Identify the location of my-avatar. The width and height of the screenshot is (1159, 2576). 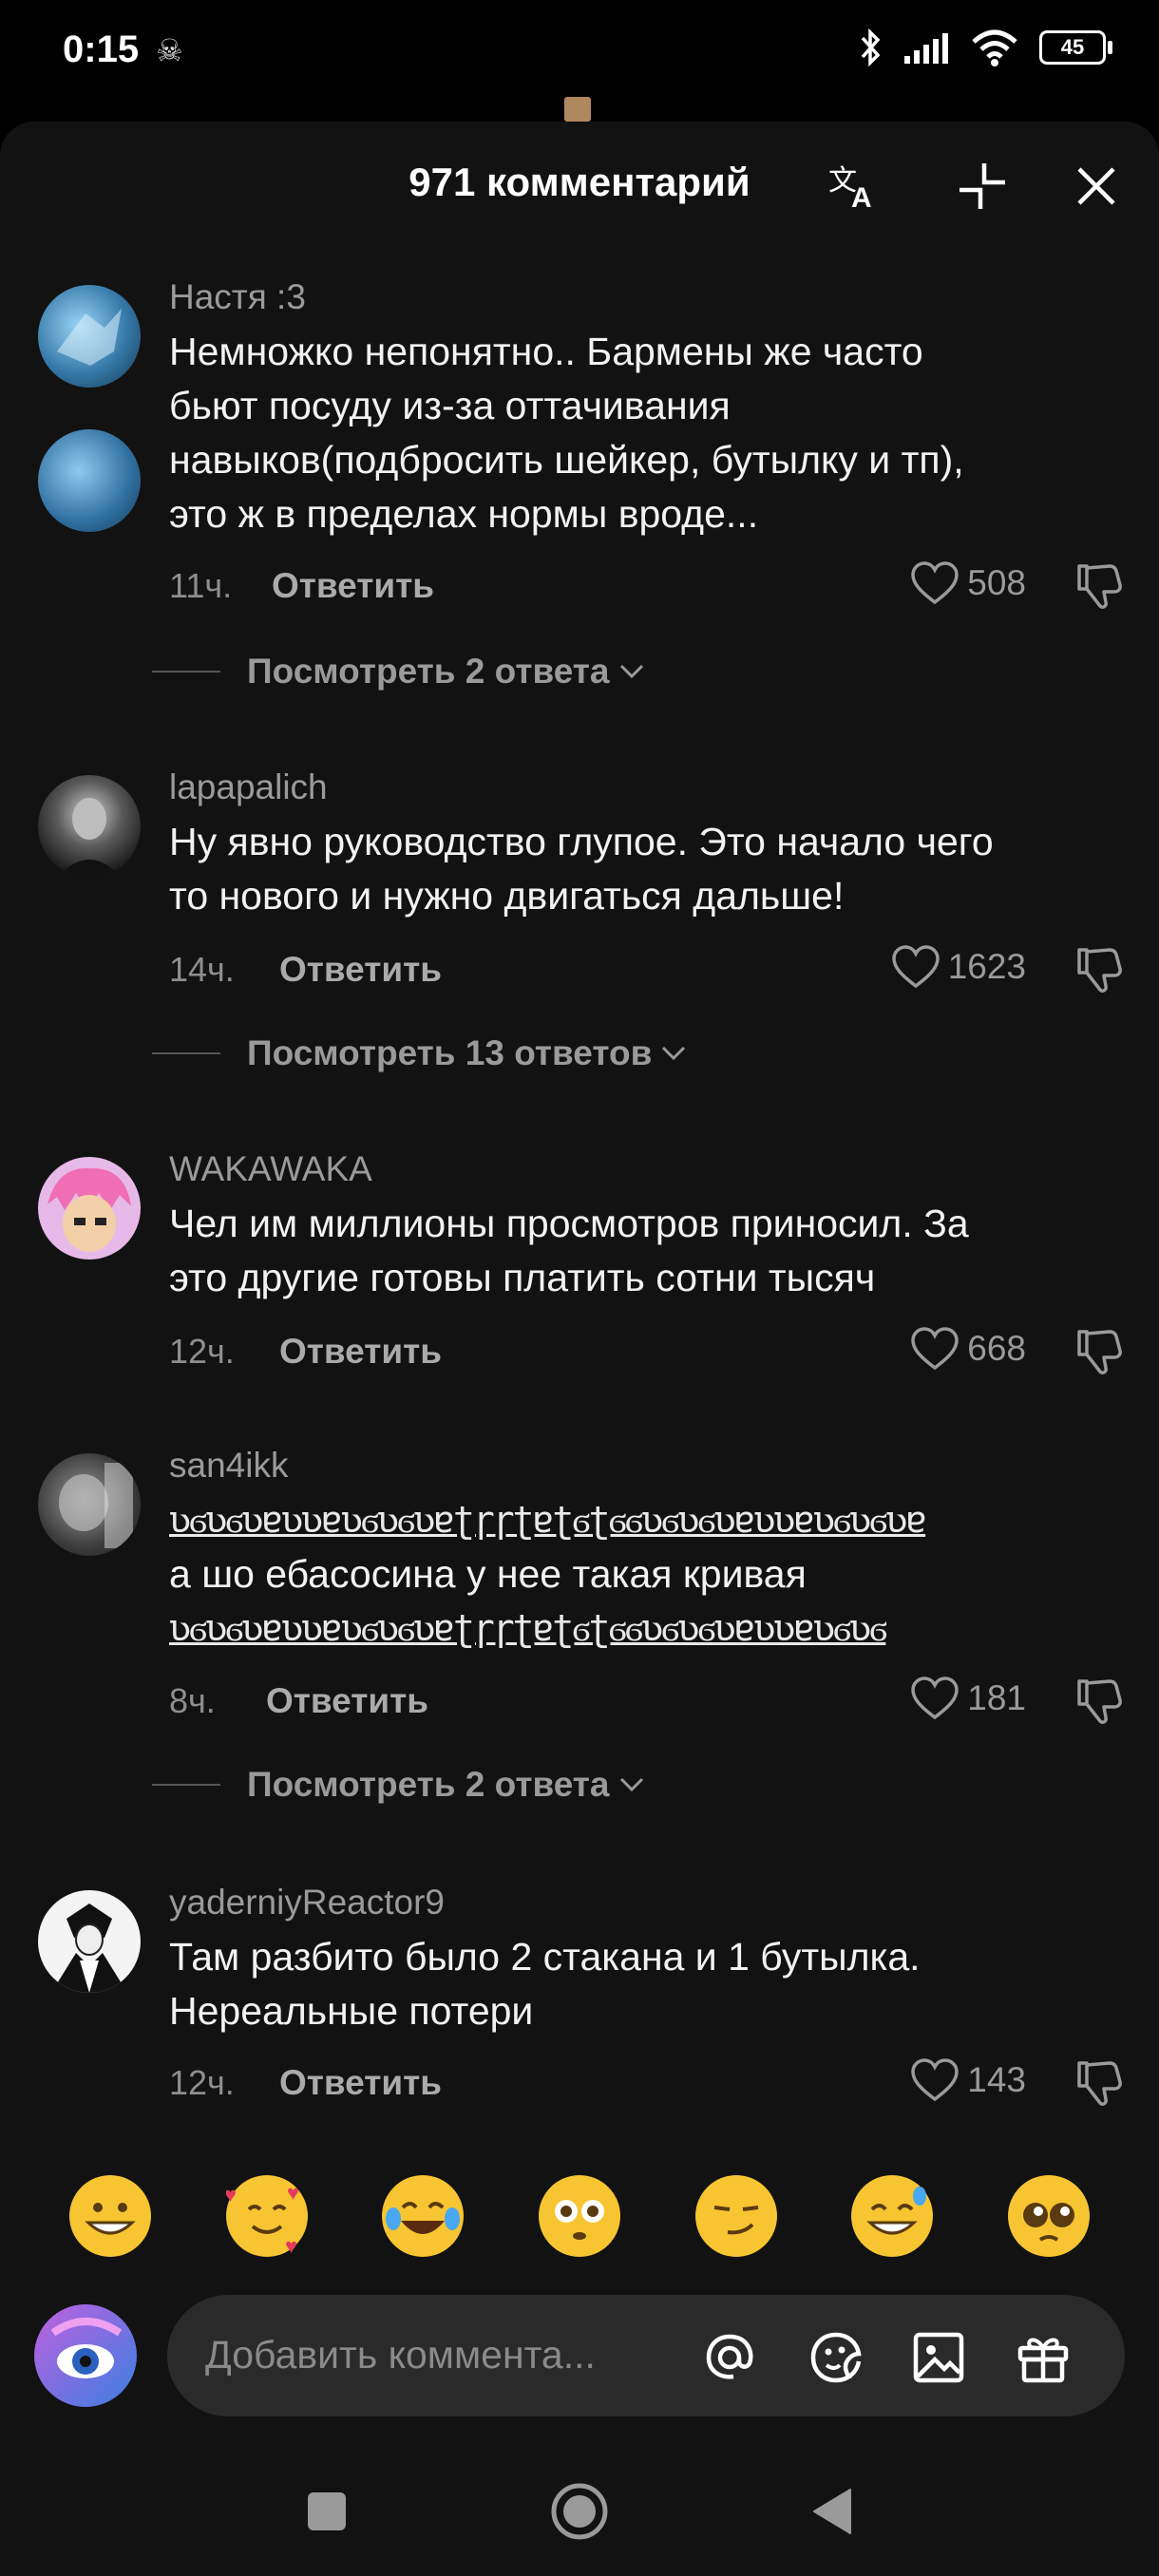
(85, 2355).